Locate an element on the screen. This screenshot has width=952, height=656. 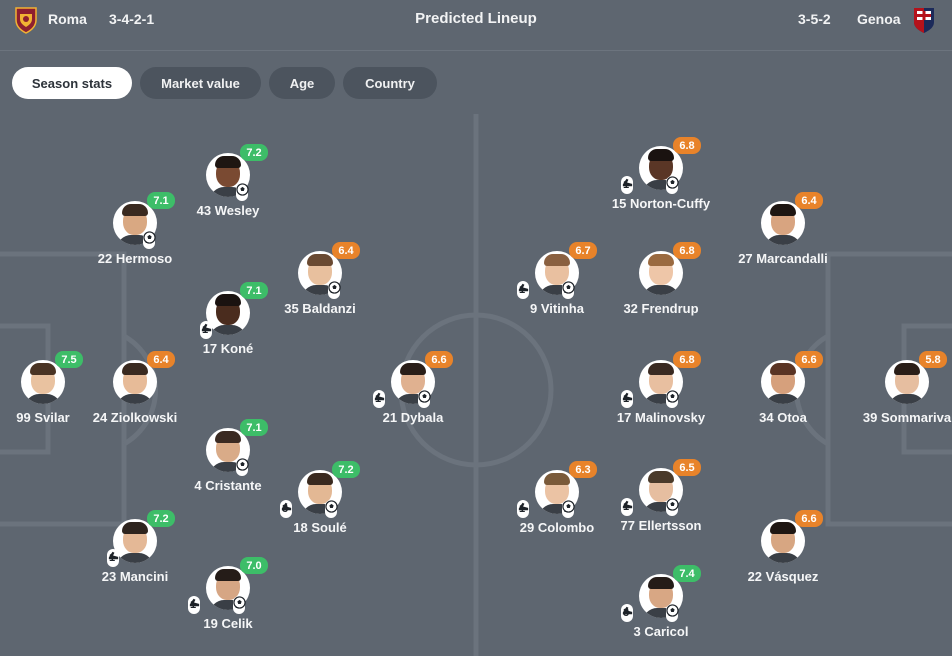
away-formation: 3-5-2 is located at coordinates (814, 19).